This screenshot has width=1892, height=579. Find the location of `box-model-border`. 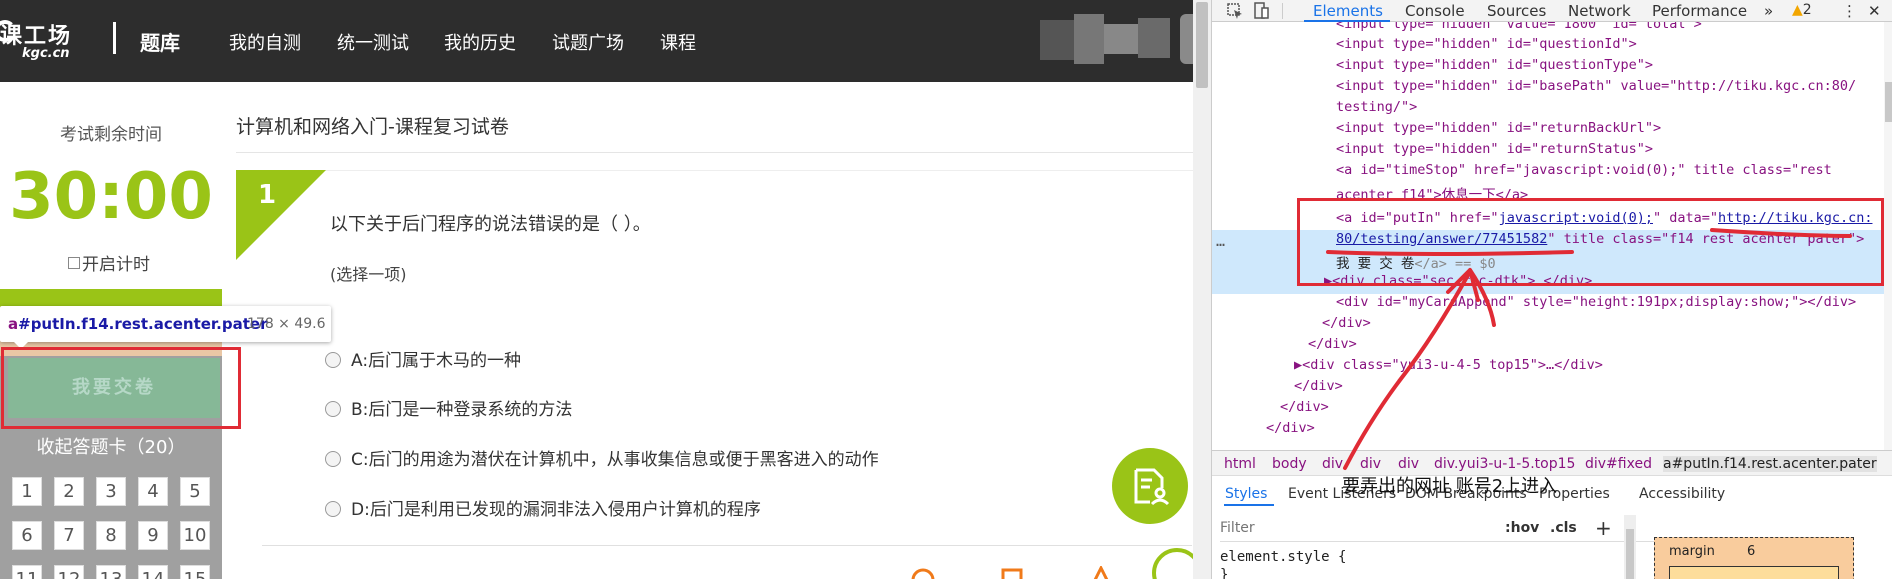

box-model-border is located at coordinates (1754, 572).